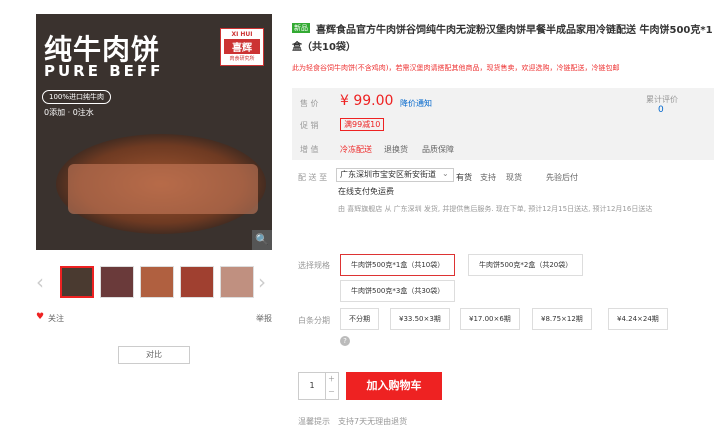 This screenshot has width=727, height=441. I want to click on review-count: 0, so click(661, 110).